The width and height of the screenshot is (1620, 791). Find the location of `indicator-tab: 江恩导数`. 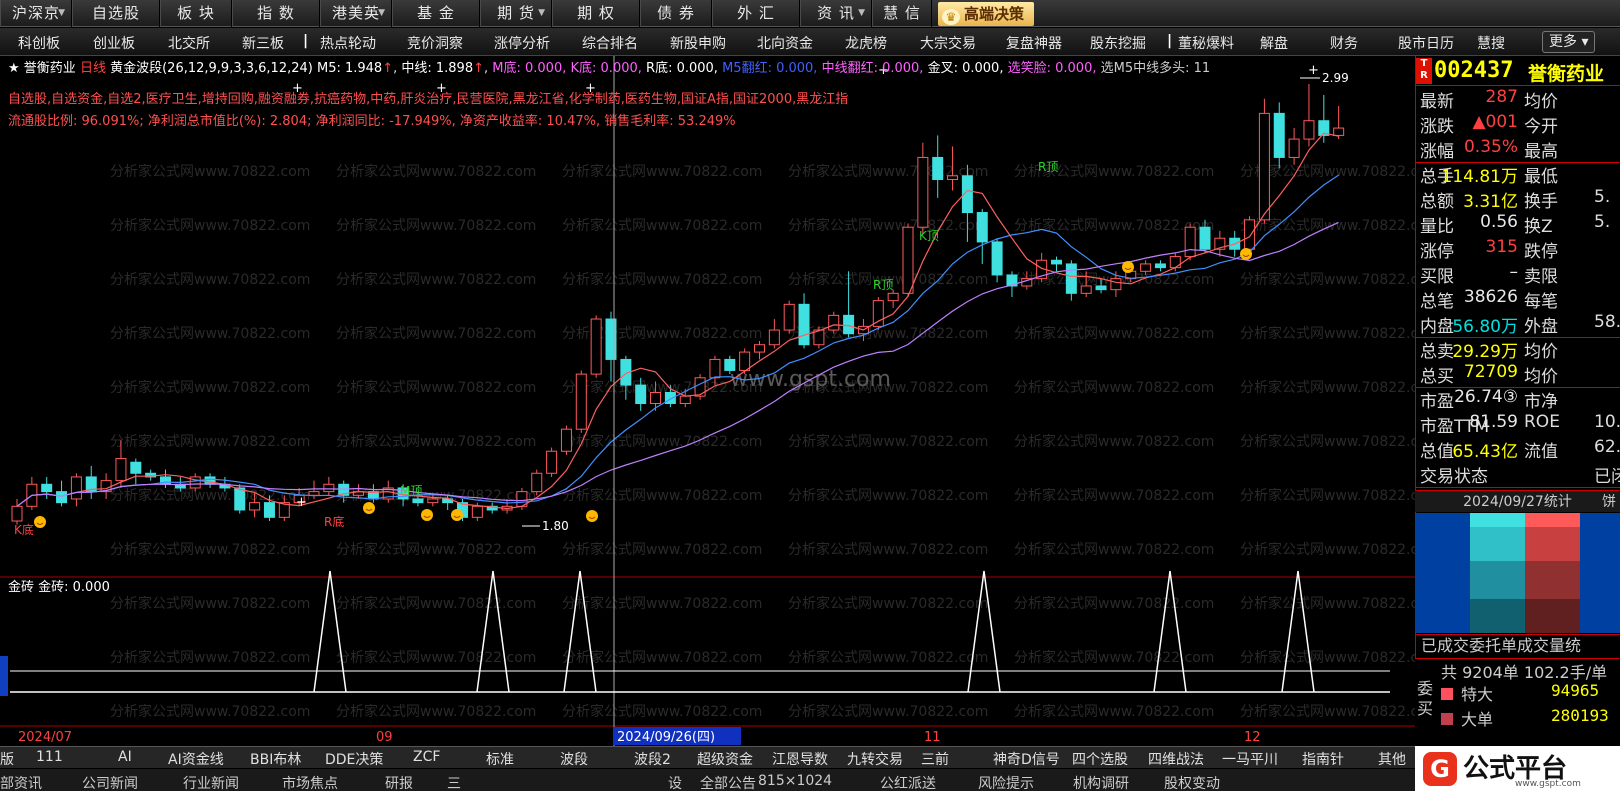

indicator-tab: 江恩导数 is located at coordinates (800, 759).